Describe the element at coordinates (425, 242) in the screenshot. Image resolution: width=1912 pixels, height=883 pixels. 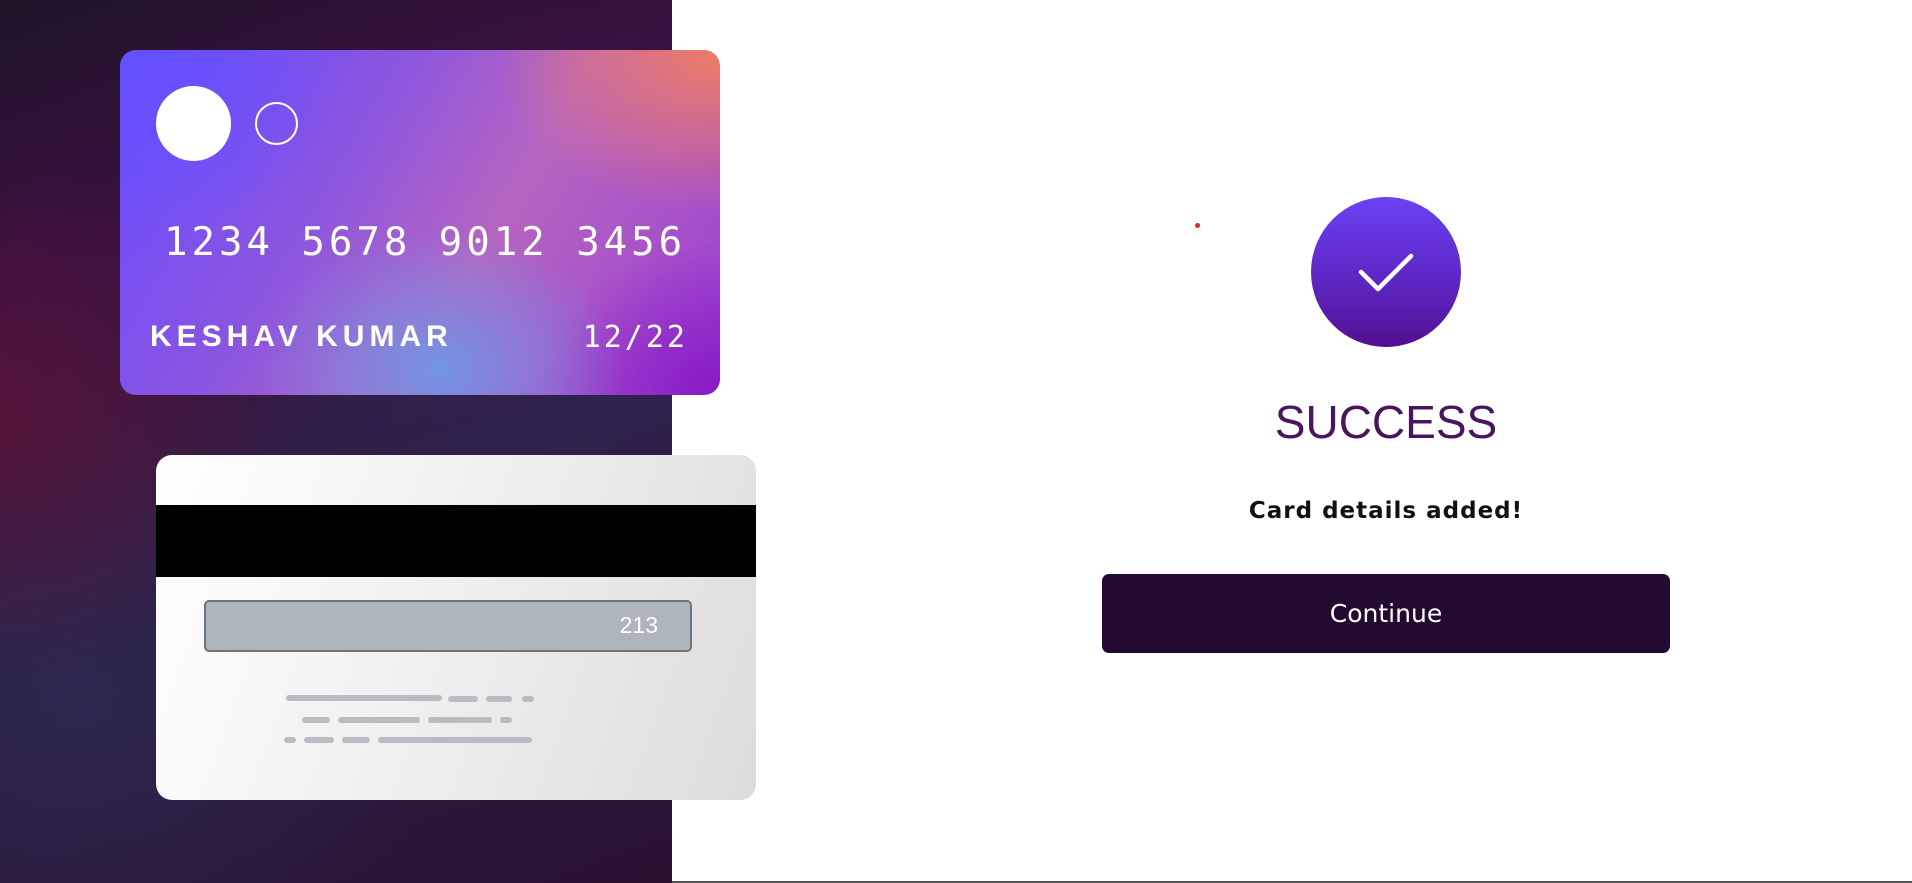
I see `card-number: 1234 5678 9012 3456` at that location.